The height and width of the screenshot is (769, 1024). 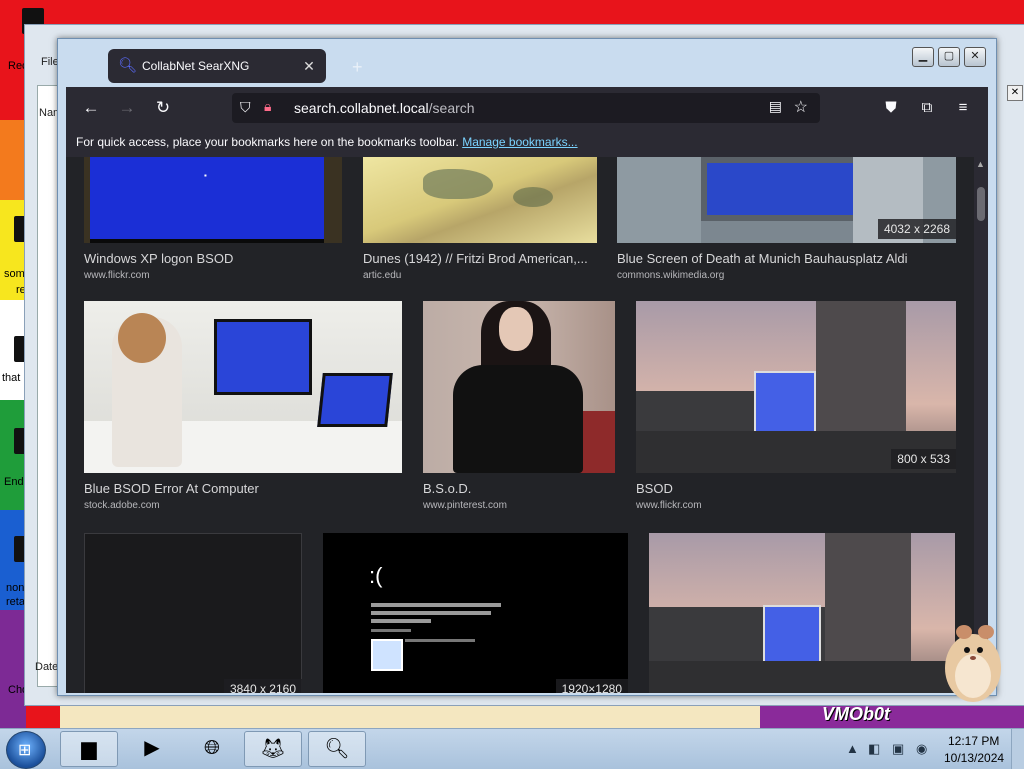 I want to click on bg-close-icon: ✕, so click(x=1015, y=93).